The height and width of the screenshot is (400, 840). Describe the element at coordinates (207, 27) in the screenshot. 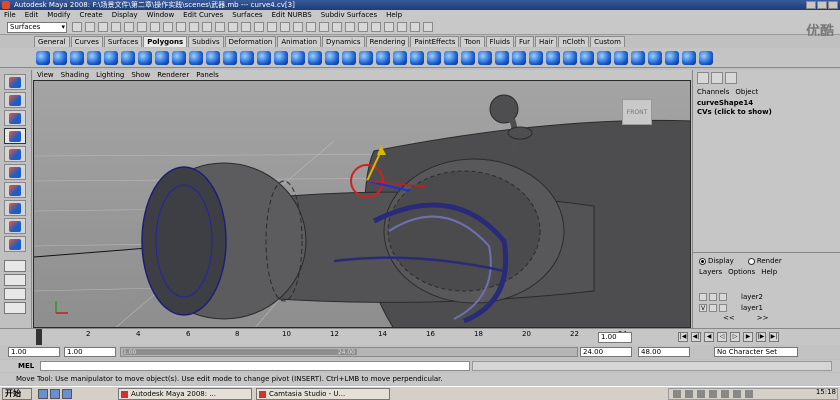

I see `mask-deform-icon` at that location.